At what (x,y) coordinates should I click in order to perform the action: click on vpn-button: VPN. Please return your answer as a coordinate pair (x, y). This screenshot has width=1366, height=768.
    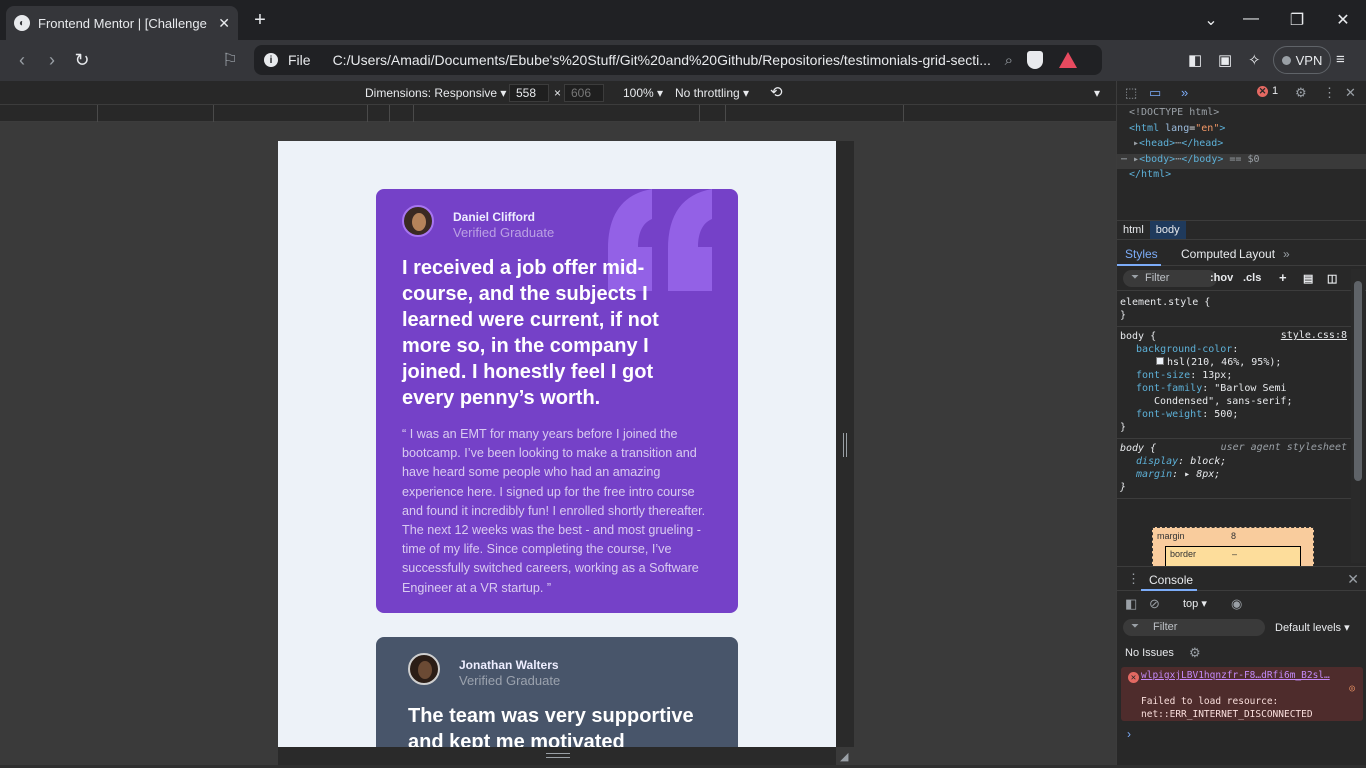
    Looking at the image, I should click on (1302, 60).